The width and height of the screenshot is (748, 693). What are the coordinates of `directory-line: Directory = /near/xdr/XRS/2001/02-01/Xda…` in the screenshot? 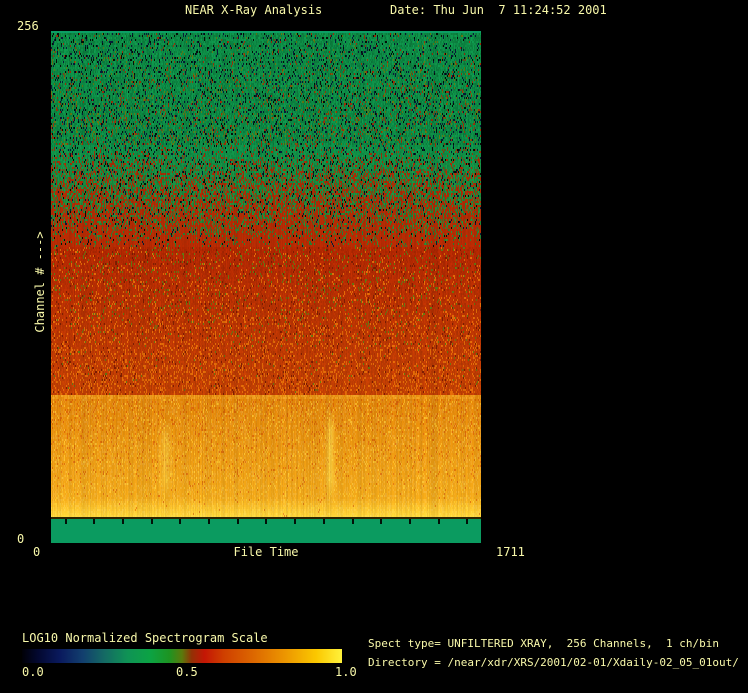 It's located at (553, 662).